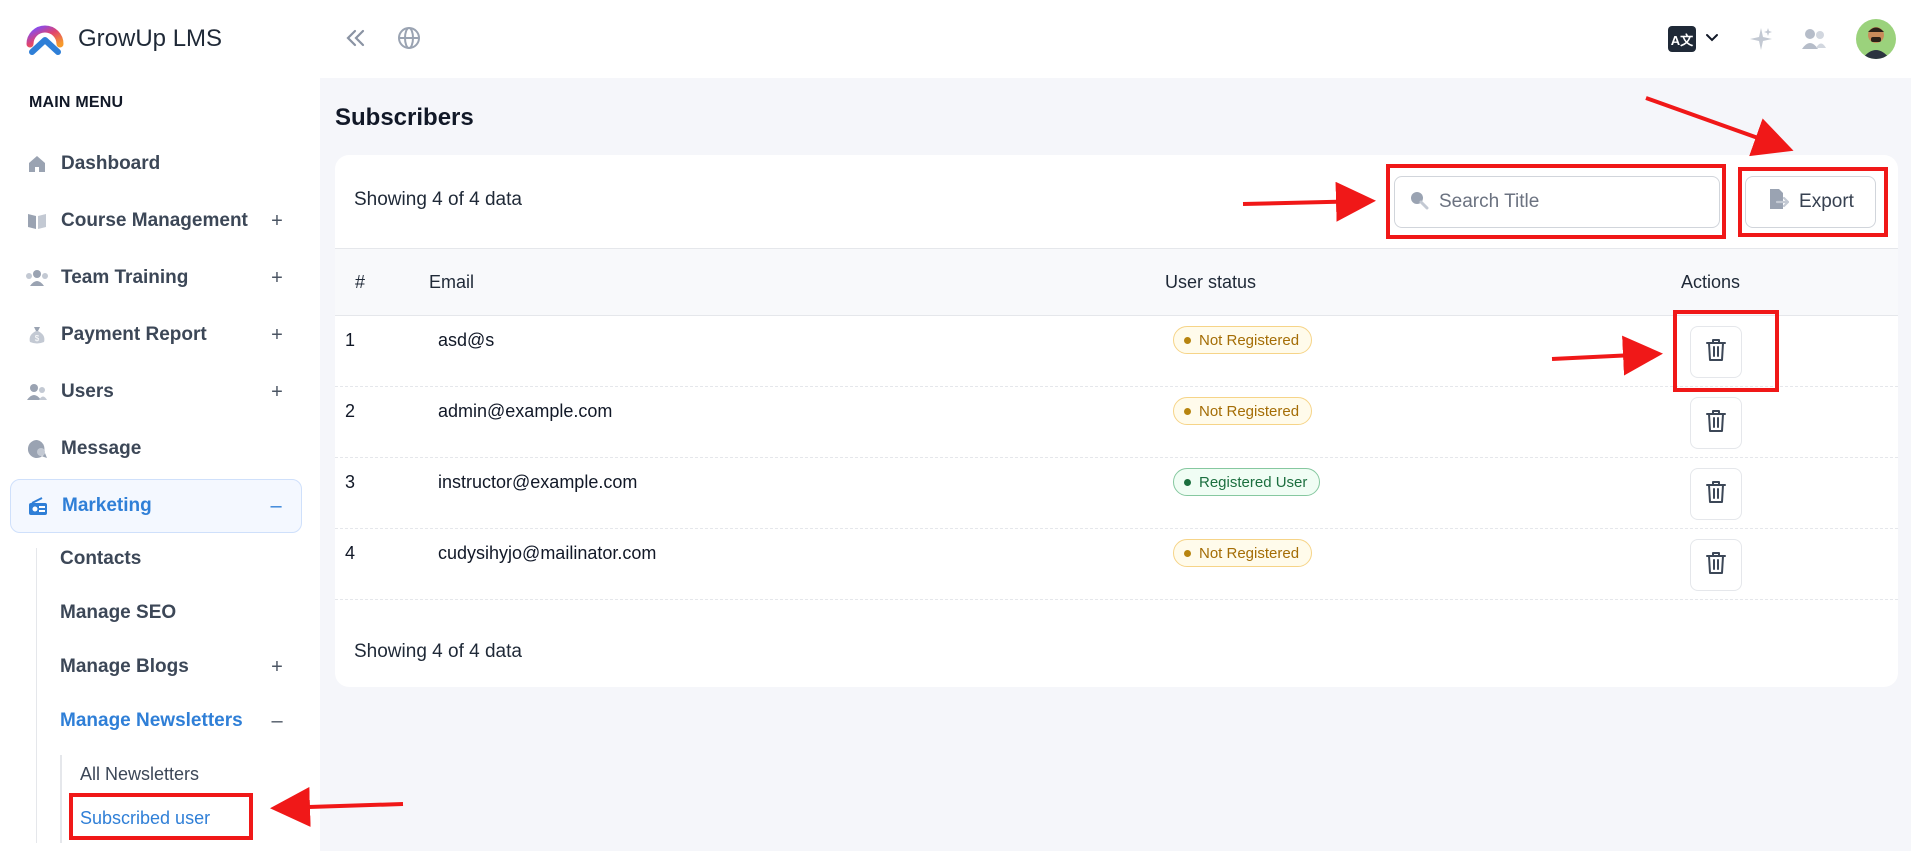 This screenshot has width=1911, height=851. What do you see at coordinates (1309, 201) in the screenshot?
I see `arrow-to-search` at bounding box center [1309, 201].